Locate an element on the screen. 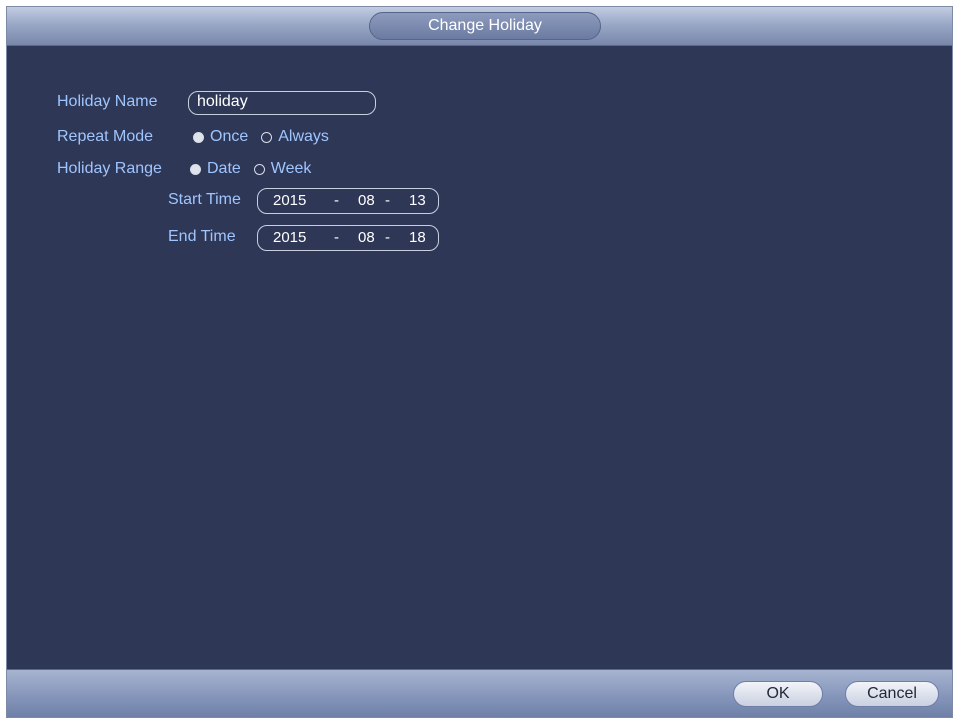  range-date-radio is located at coordinates (195, 169).